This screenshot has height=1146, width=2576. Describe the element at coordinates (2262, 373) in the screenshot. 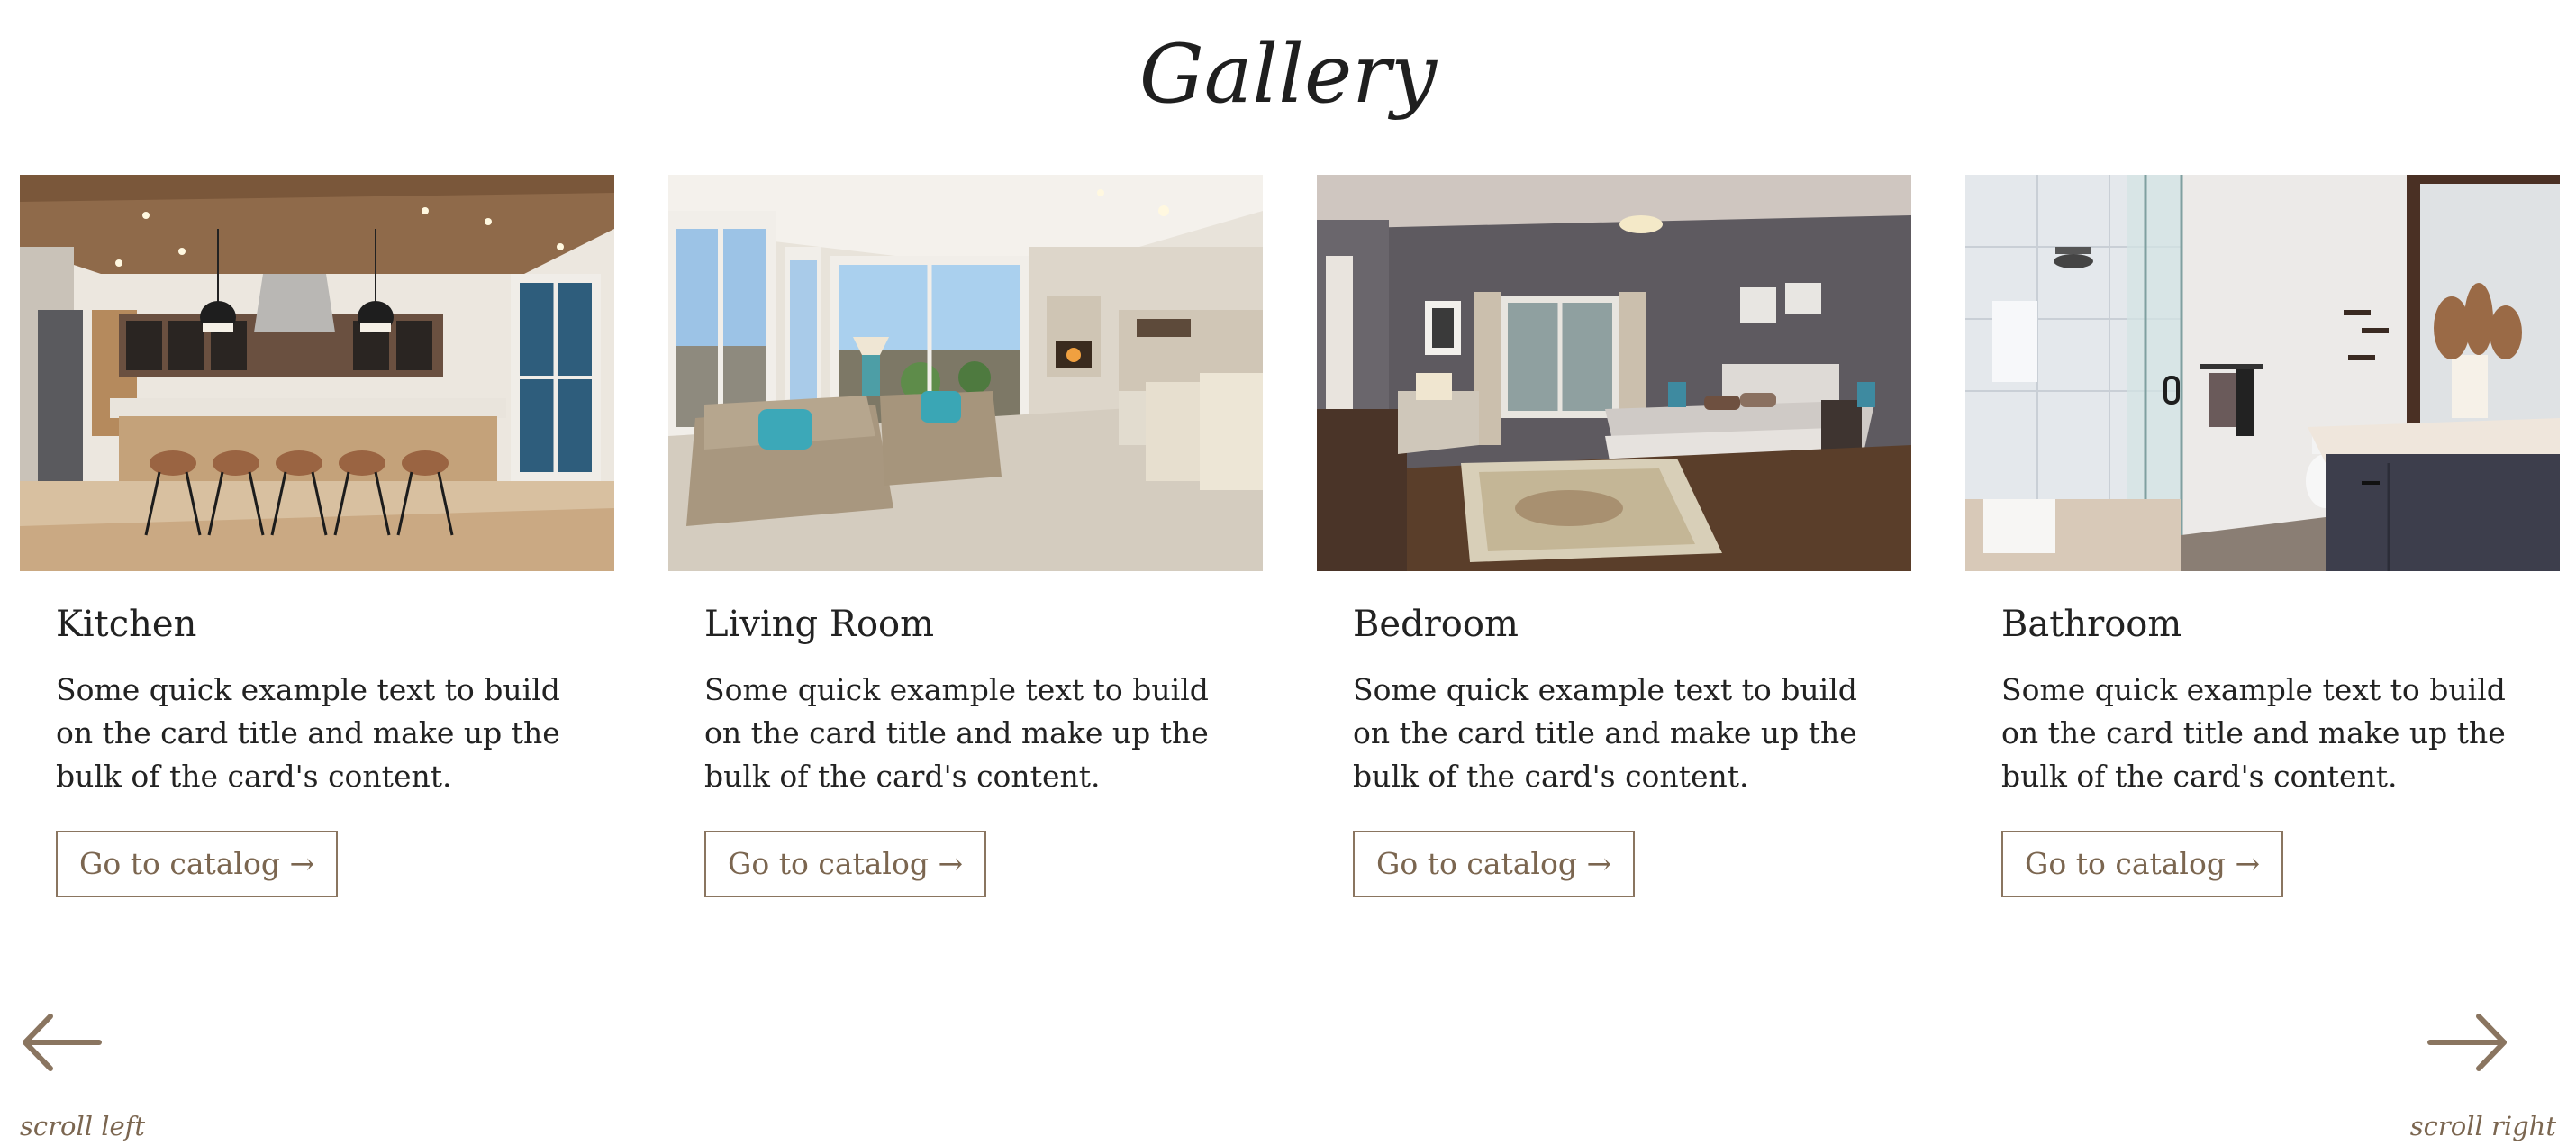

I see `bathroom-photo` at that location.